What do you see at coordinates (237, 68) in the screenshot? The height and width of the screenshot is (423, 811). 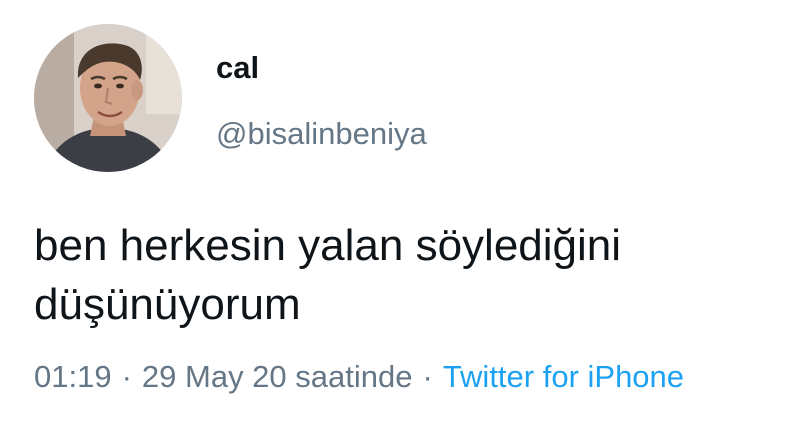 I see `display-name: cal` at bounding box center [237, 68].